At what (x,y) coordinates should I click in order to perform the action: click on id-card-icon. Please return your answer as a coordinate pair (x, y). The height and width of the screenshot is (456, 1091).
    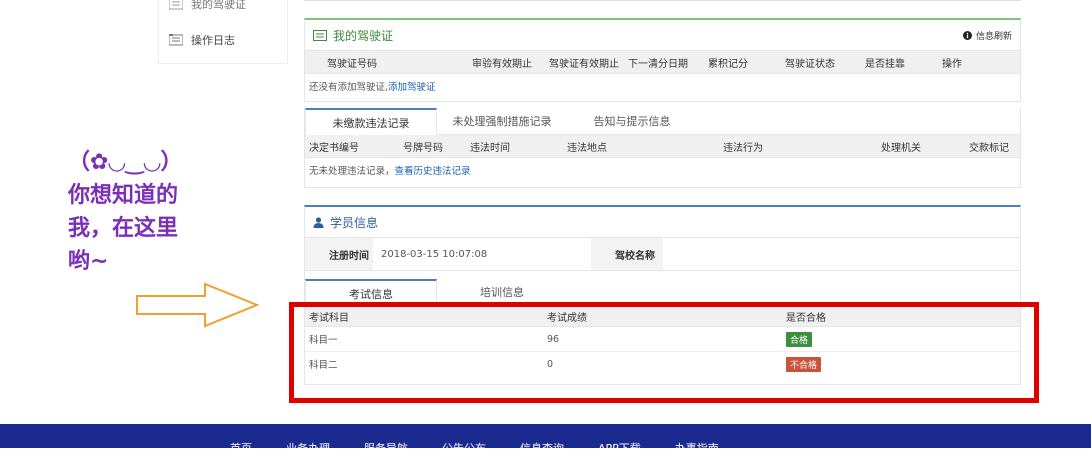
    Looking at the image, I should click on (320, 35).